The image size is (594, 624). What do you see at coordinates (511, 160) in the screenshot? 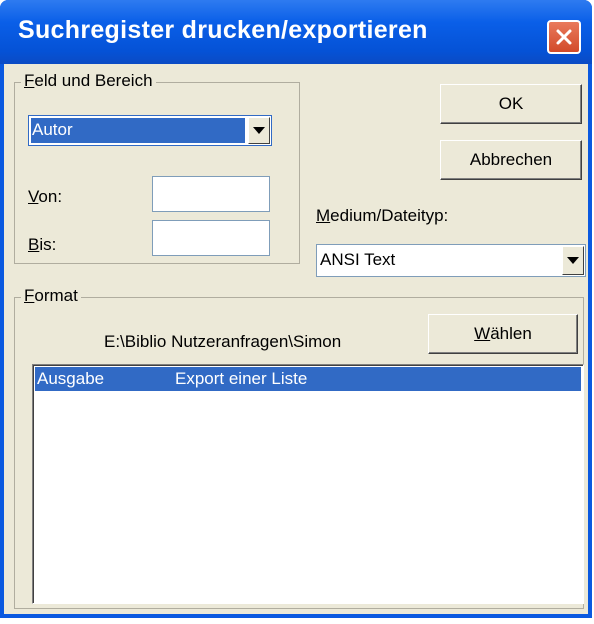
I see `cancel-button: Abbrechen` at bounding box center [511, 160].